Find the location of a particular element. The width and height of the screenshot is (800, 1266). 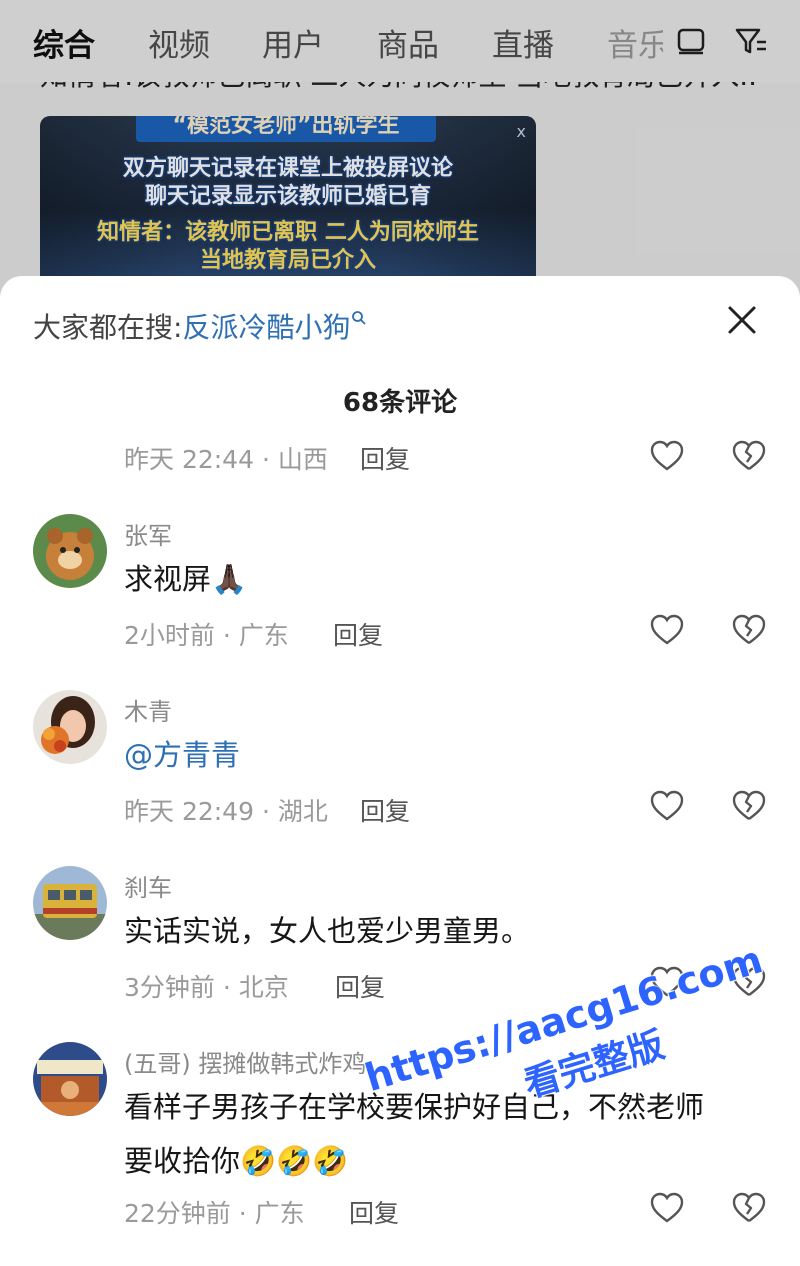

comment-meta: 昨天 22:49 · 湖北 is located at coordinates (226, 811).